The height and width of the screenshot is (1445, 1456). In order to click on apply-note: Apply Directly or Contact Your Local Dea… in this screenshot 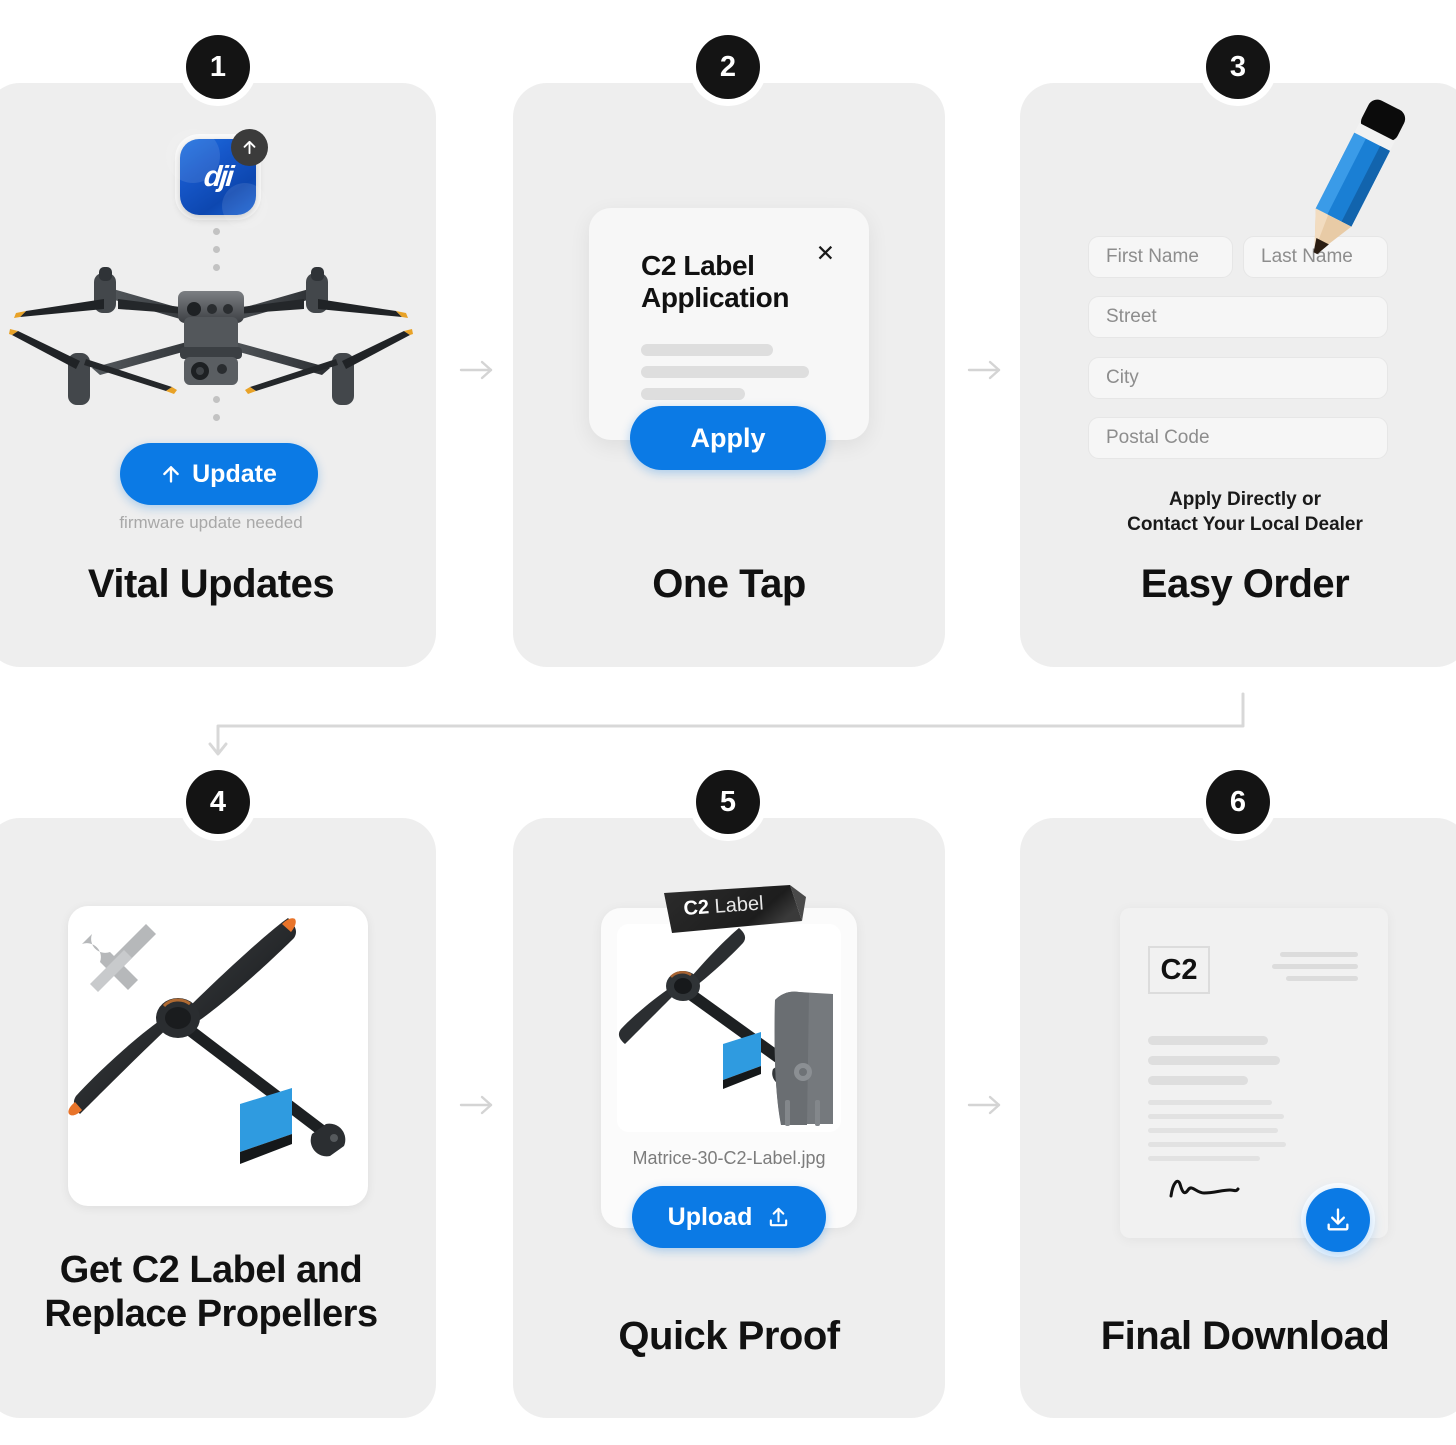, I will do `click(1238, 512)`.